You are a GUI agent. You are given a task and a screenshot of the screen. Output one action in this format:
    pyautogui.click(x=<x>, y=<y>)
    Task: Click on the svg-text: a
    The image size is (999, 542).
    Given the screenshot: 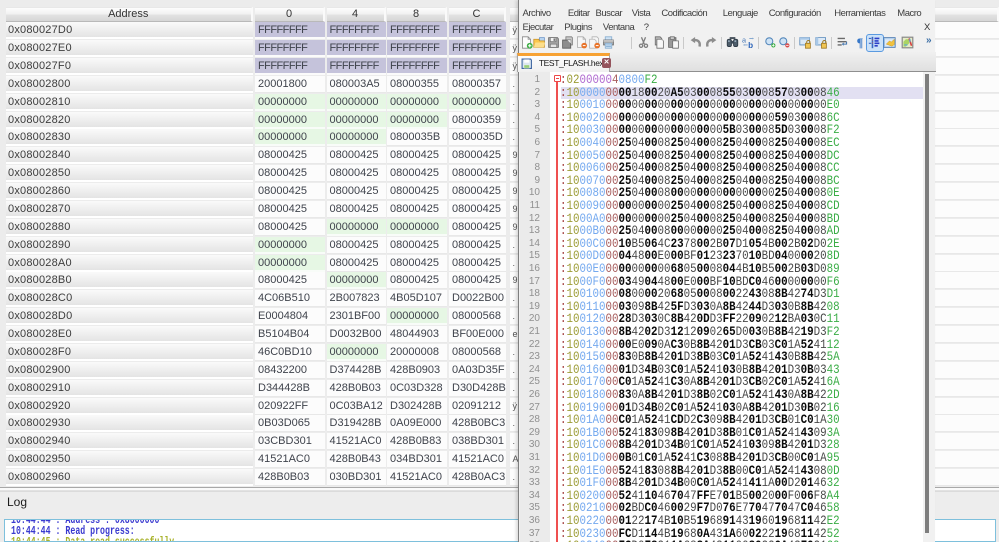 What is the action you would take?
    pyautogui.click(x=744, y=40)
    